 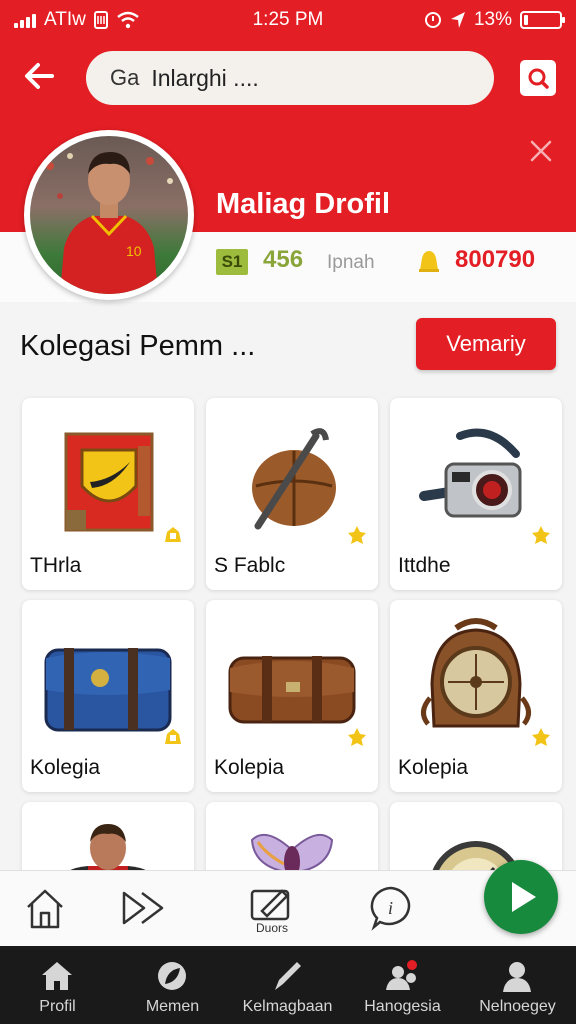 I want to click on toolbar-edit-label: Duors, so click(x=271, y=928).